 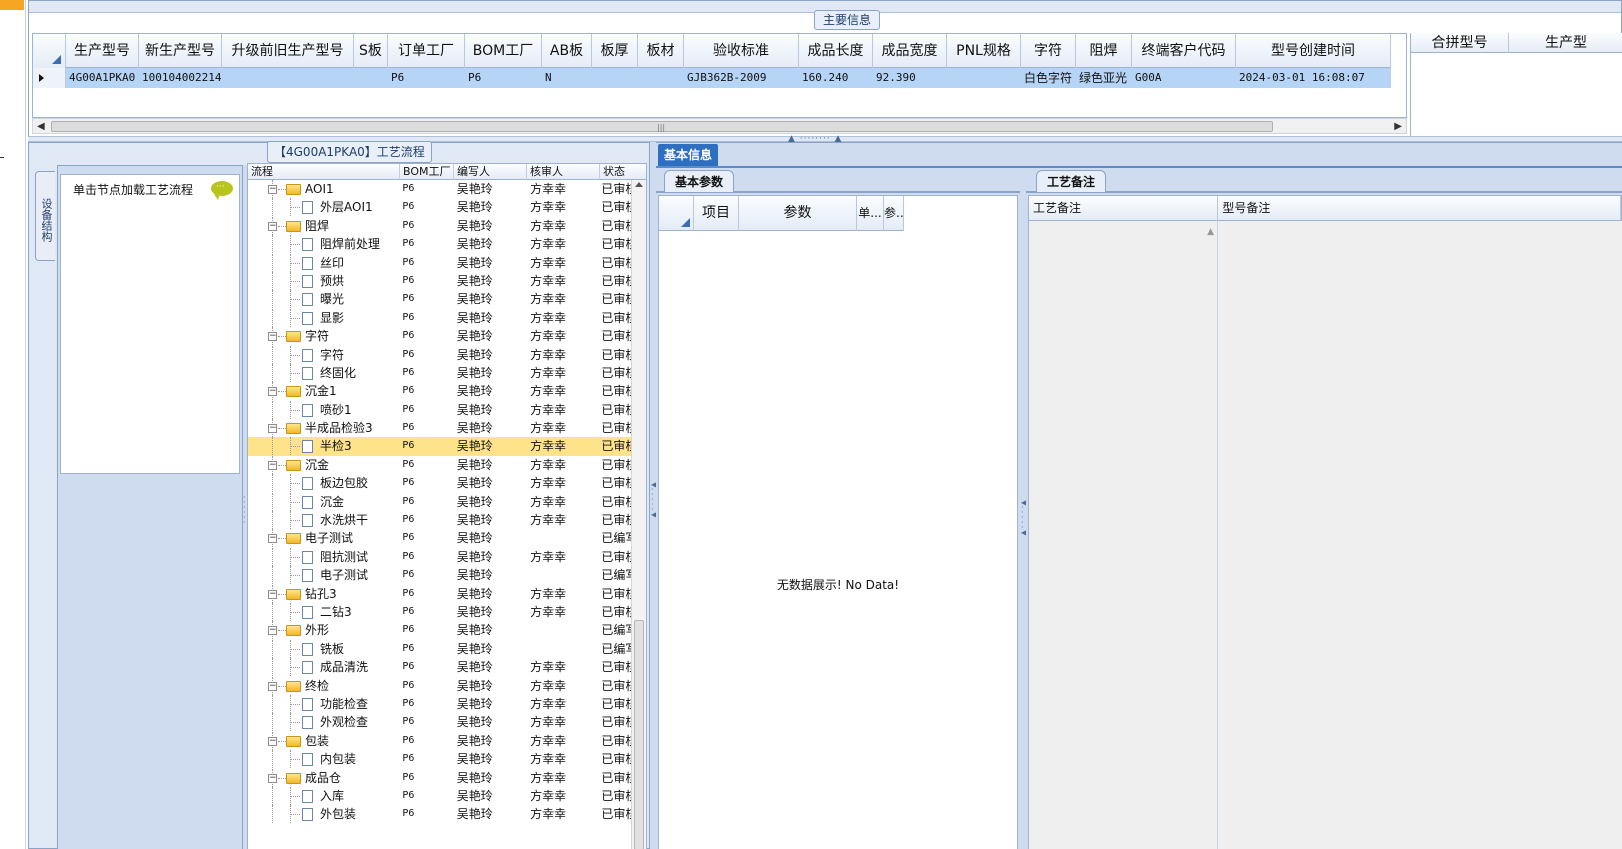 What do you see at coordinates (910, 51) in the screenshot?
I see `col-header-width: 成品宽度` at bounding box center [910, 51].